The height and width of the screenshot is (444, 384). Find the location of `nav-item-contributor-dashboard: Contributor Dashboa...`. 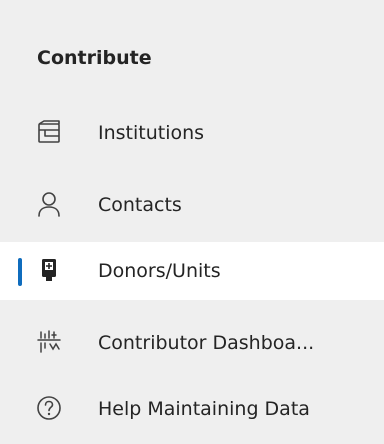

nav-item-contributor-dashboard: Contributor Dashboa... is located at coordinates (192, 343).